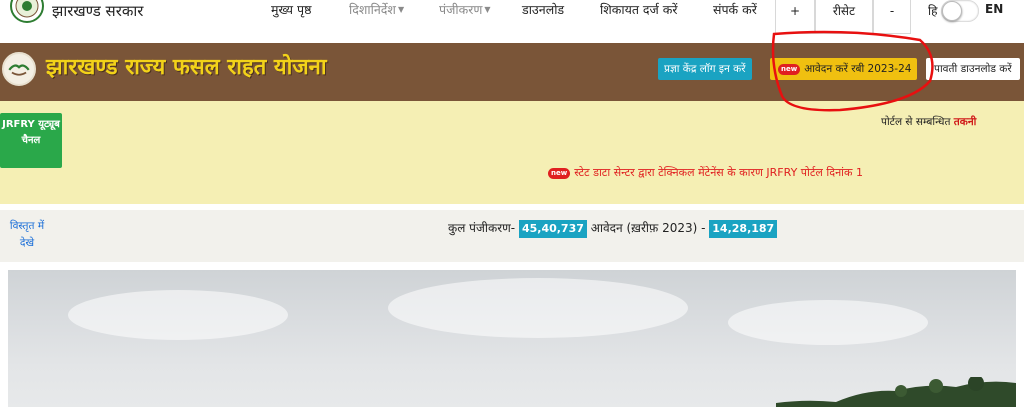  What do you see at coordinates (461, 9) in the screenshot?
I see `nav-registration-label: पंजीकरण` at bounding box center [461, 9].